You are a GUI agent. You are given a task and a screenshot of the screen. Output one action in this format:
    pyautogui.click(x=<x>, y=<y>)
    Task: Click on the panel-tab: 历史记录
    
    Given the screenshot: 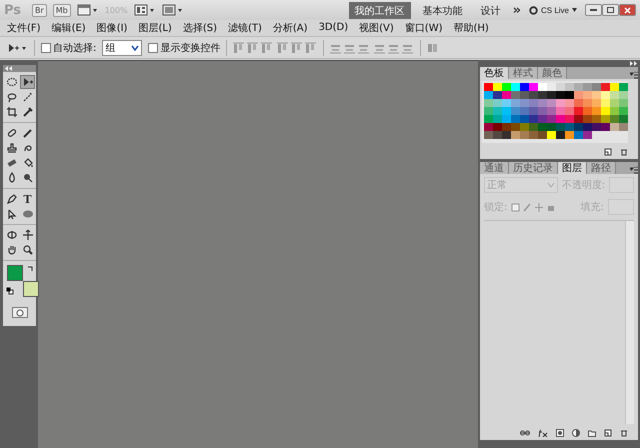 What is the action you would take?
    pyautogui.click(x=533, y=168)
    